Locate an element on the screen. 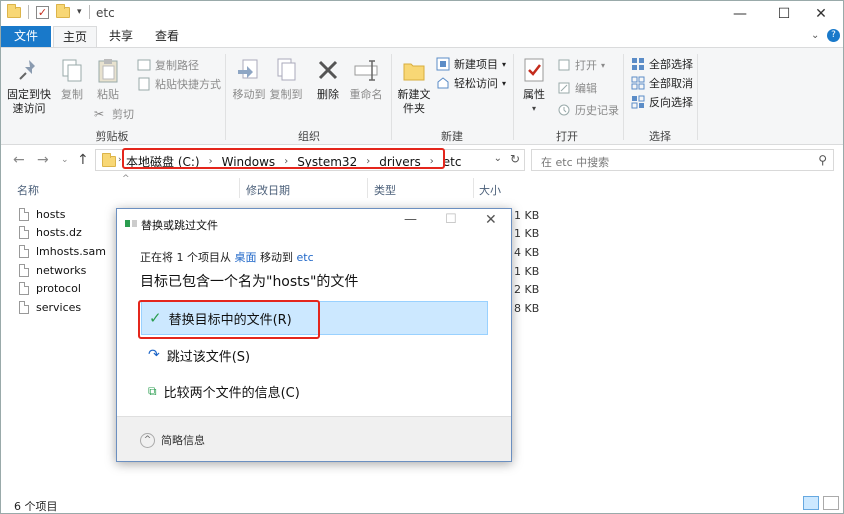 Image resolution: width=844 pixels, height=514 pixels. file-row-networks: networks is located at coordinates (52, 270).